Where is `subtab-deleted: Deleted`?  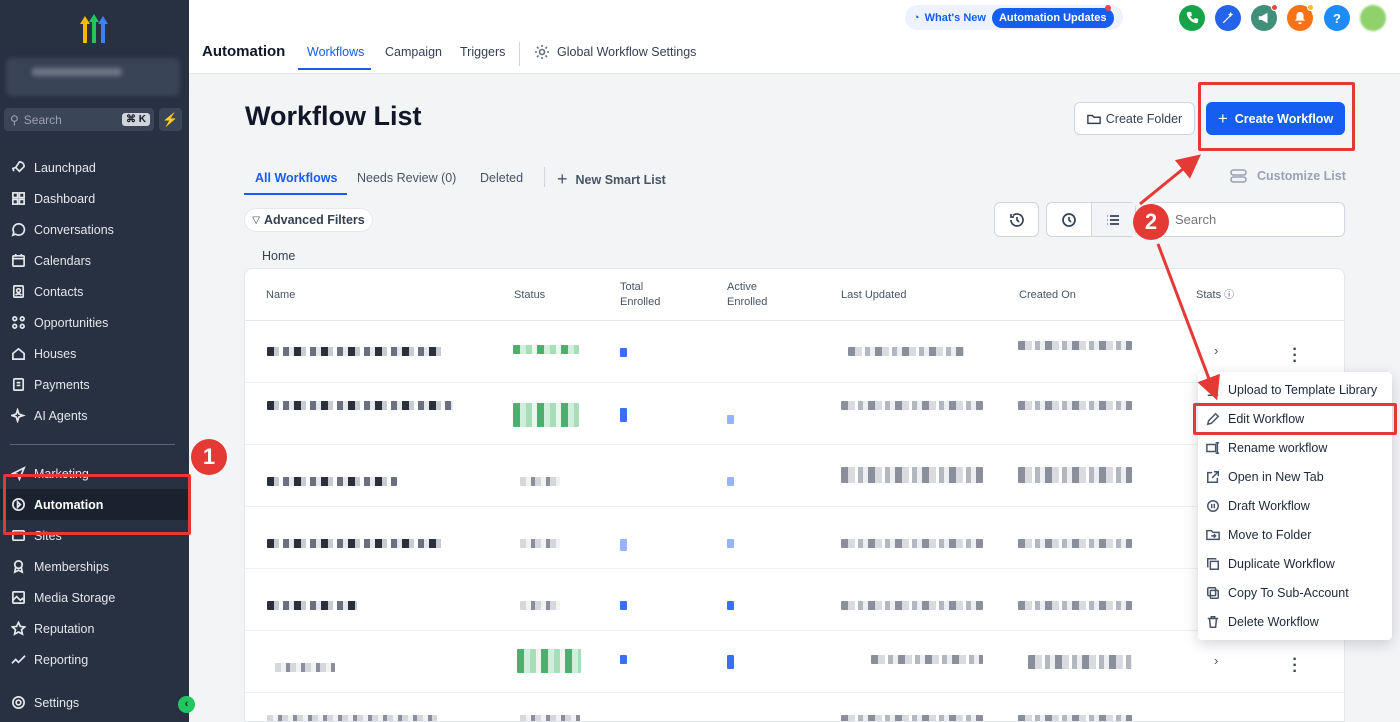
subtab-deleted: Deleted is located at coordinates (501, 178).